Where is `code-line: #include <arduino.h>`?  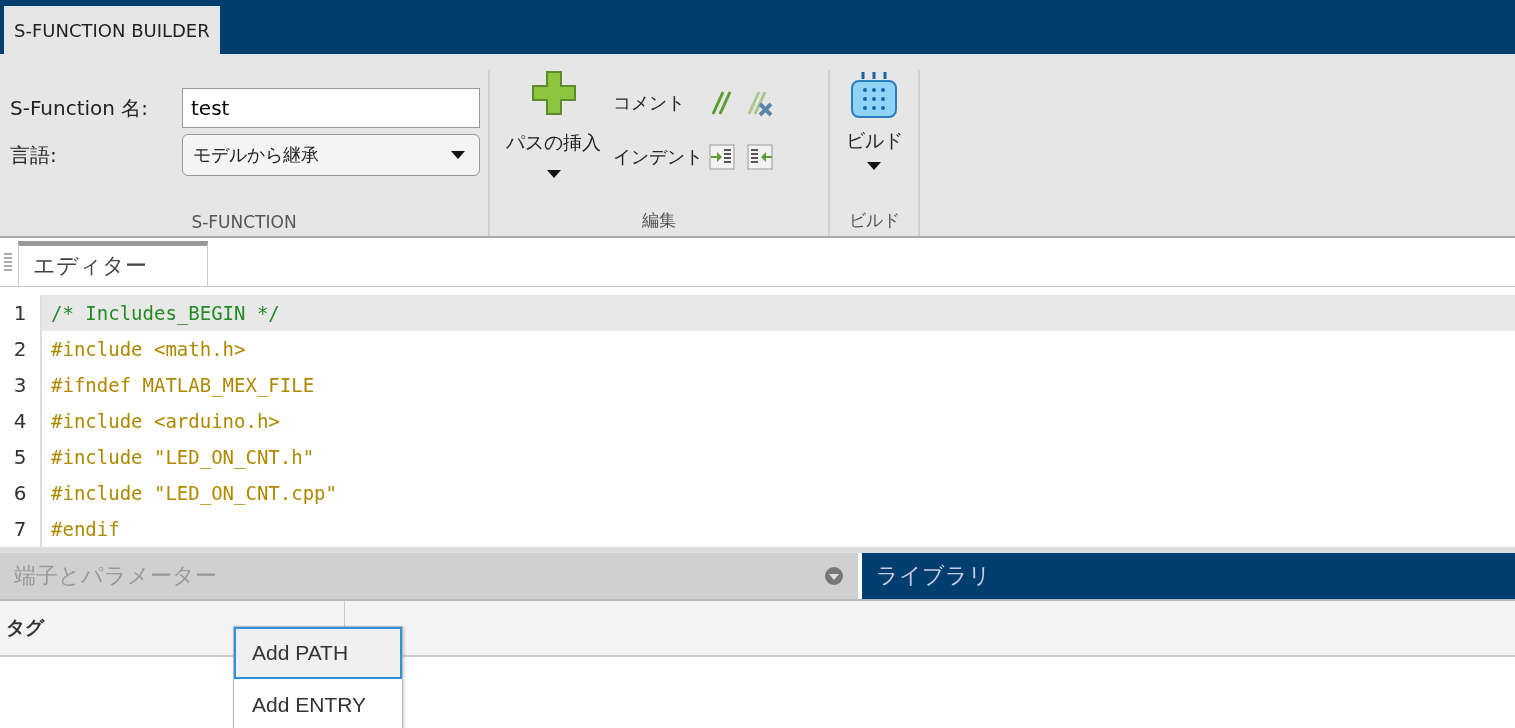
code-line: #include <arduino.h> is located at coordinates (165, 421).